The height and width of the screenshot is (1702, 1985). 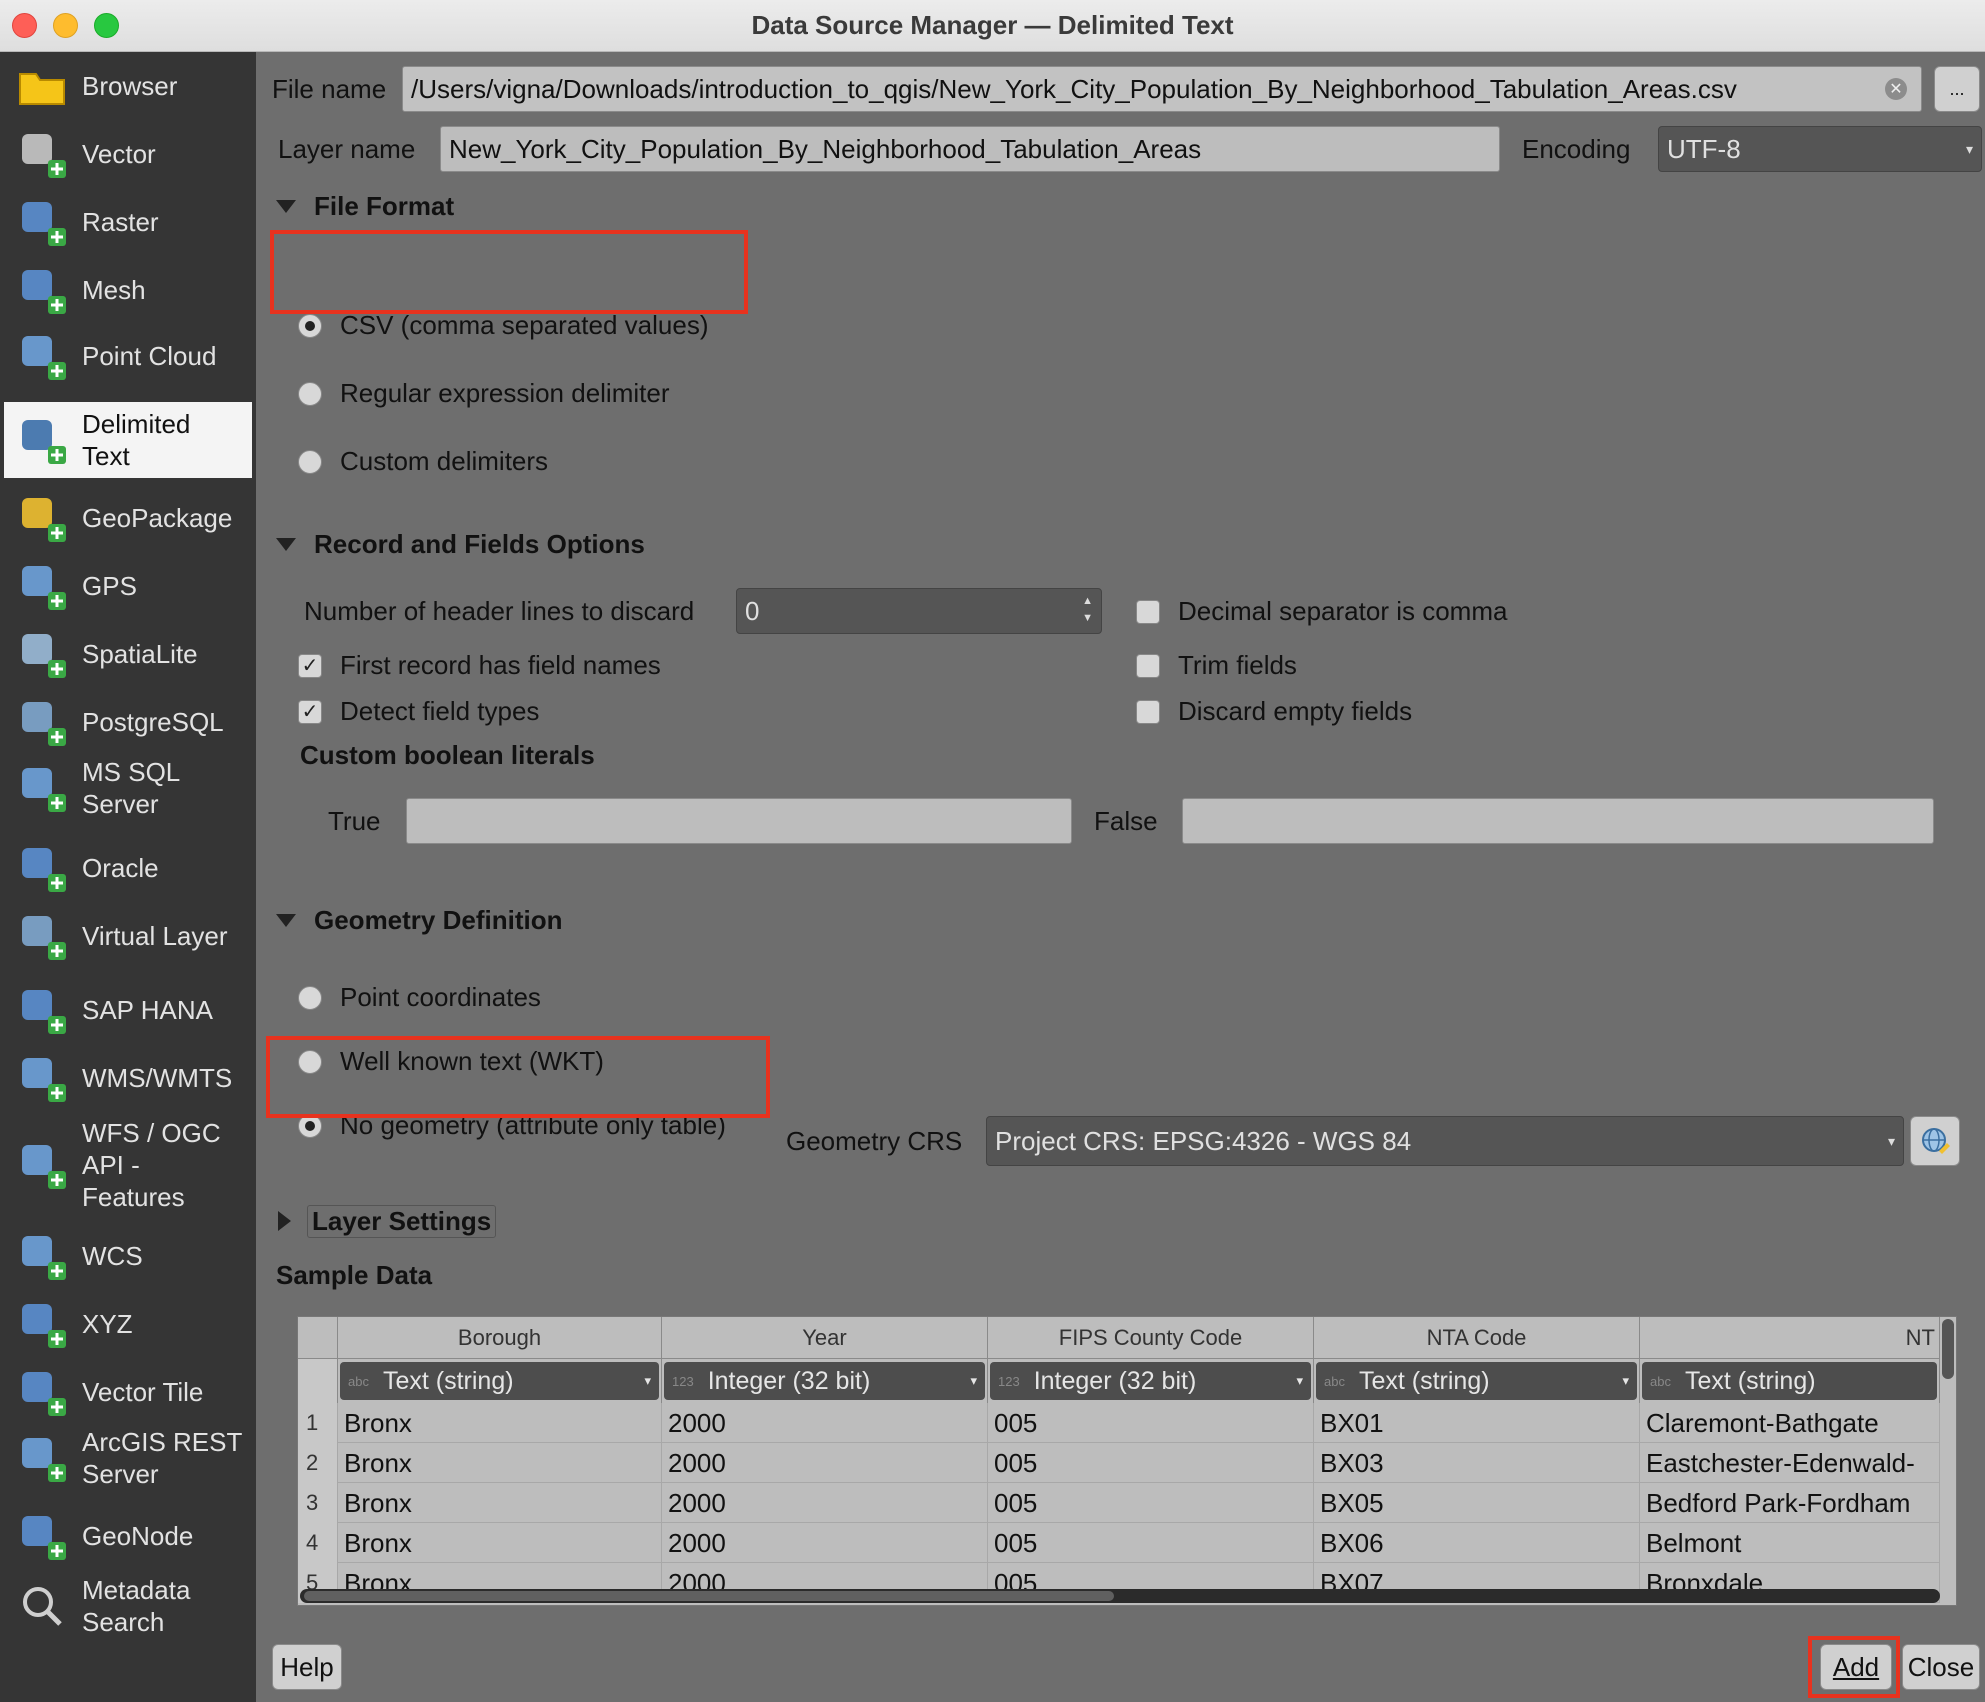 I want to click on sidebar-item-arcgis-rest-server: ArcGIS REST Server, so click(x=128, y=1458).